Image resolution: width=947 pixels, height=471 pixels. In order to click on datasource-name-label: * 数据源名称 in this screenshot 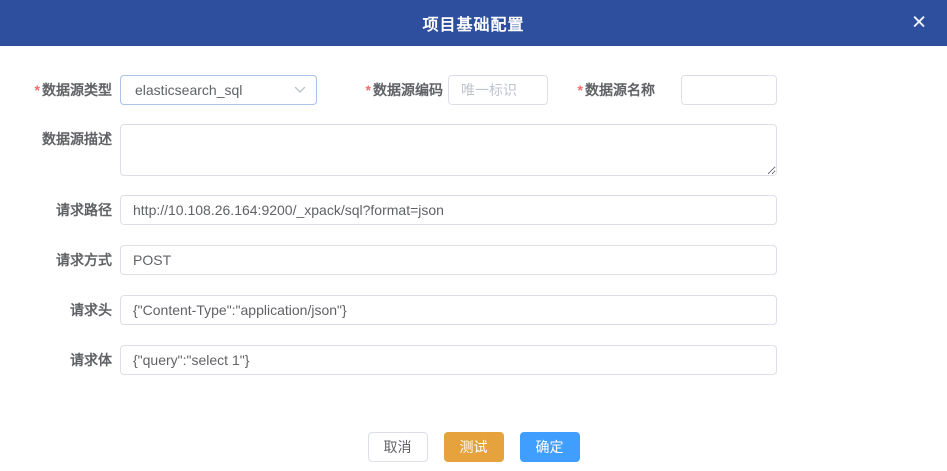, I will do `click(616, 90)`.